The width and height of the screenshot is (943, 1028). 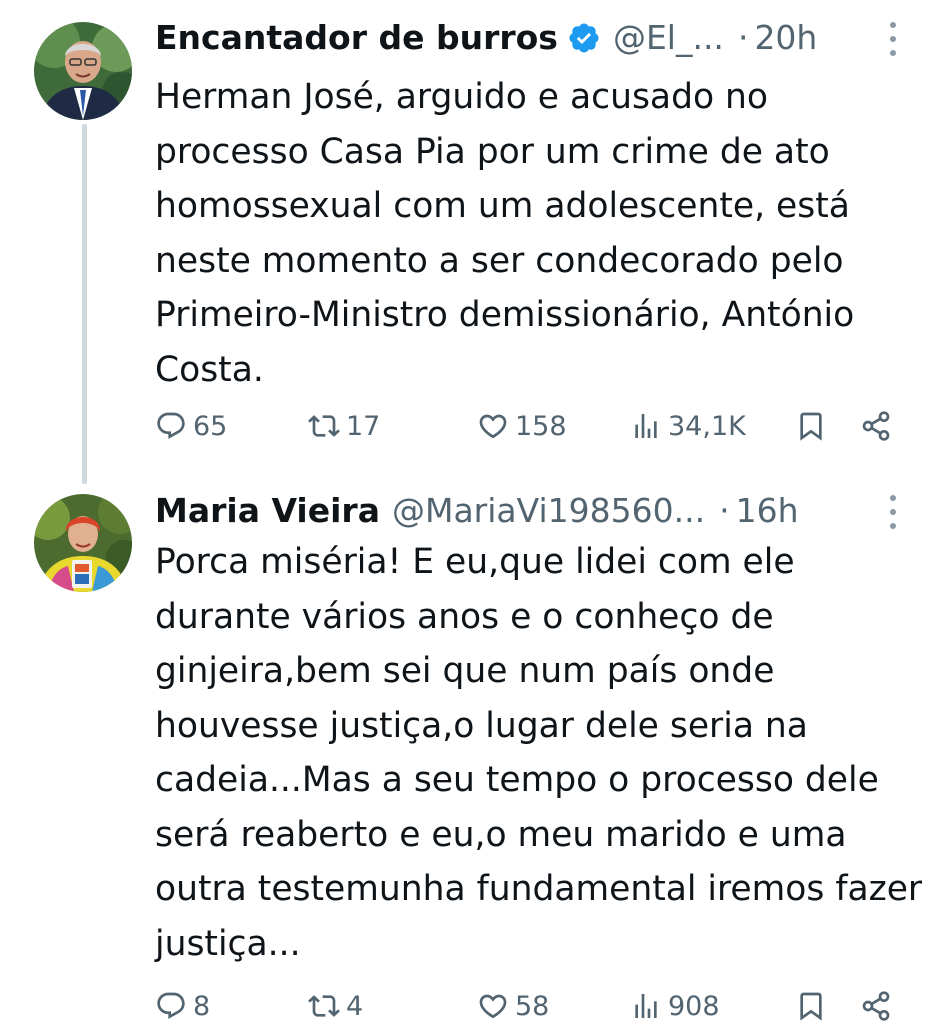 What do you see at coordinates (355, 1006) in the screenshot?
I see `retweet-count: 4` at bounding box center [355, 1006].